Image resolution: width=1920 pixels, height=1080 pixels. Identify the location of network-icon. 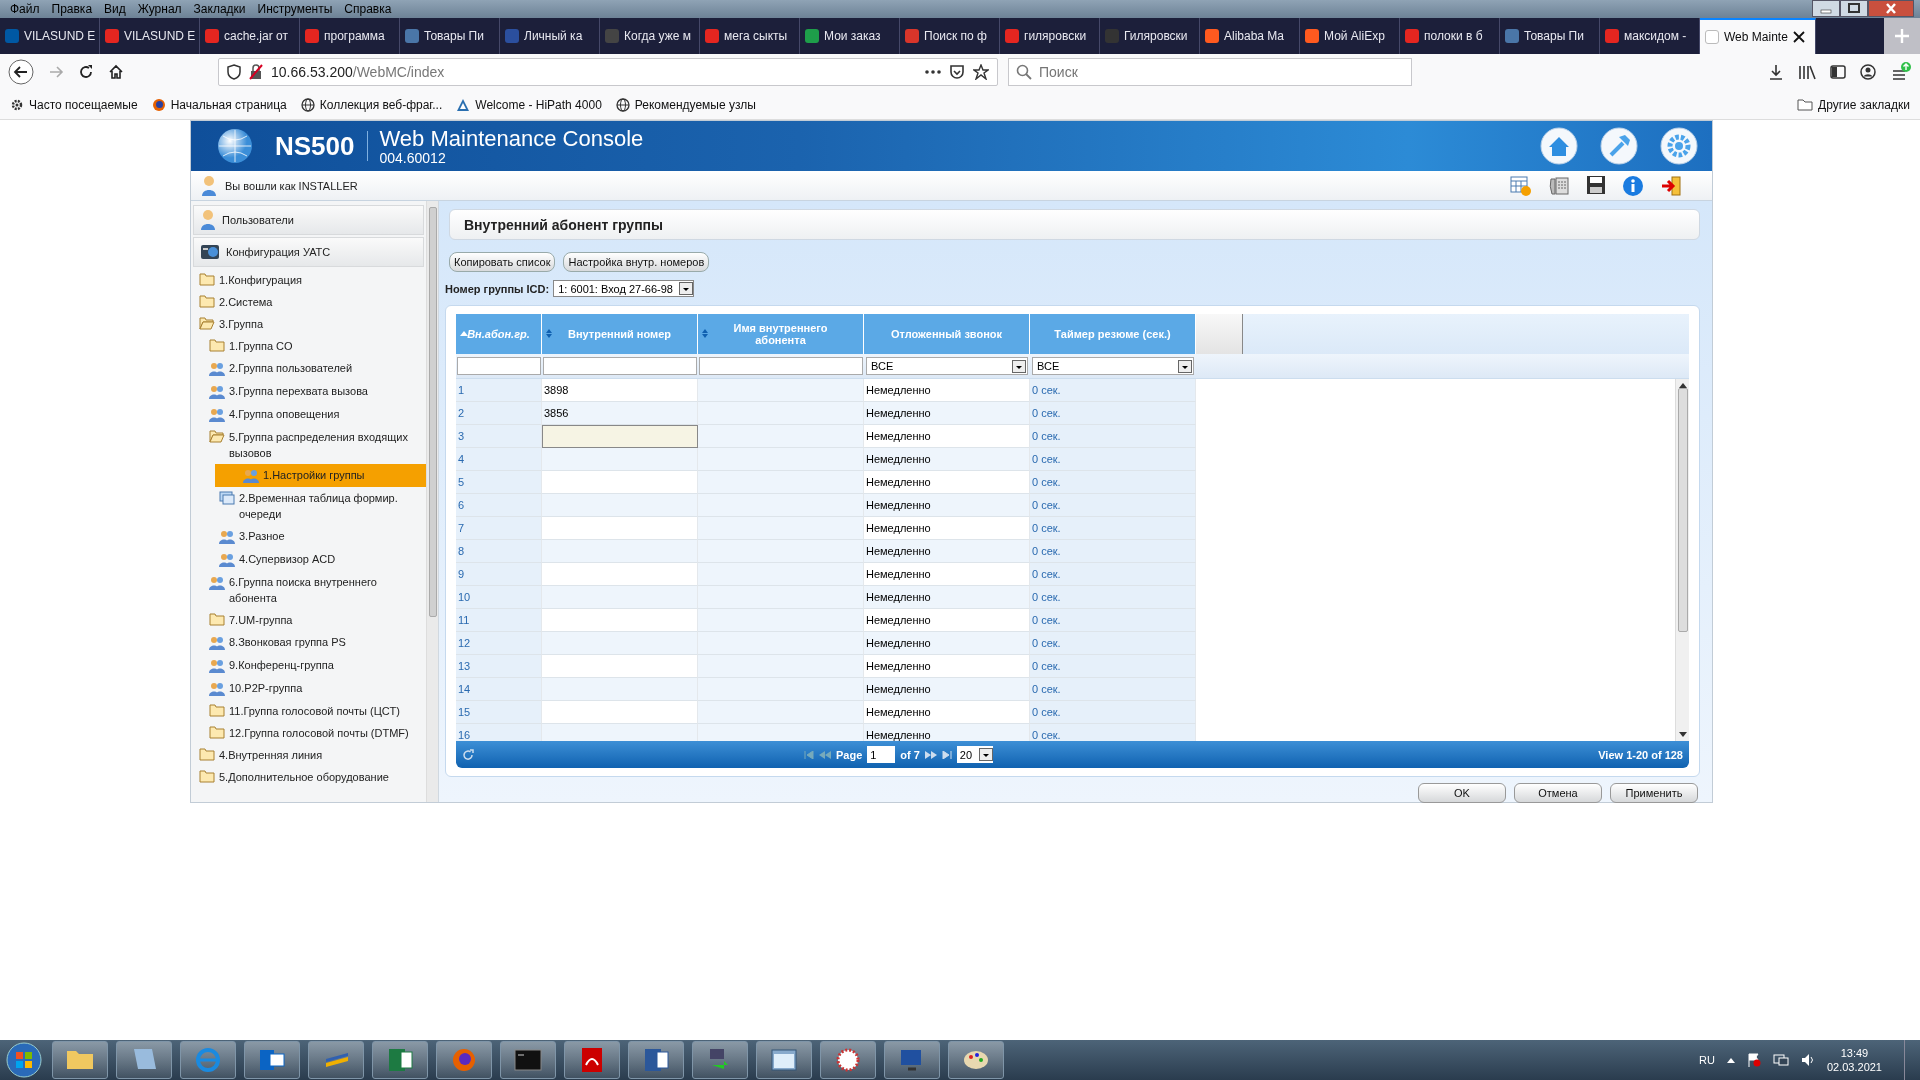
(1780, 1060).